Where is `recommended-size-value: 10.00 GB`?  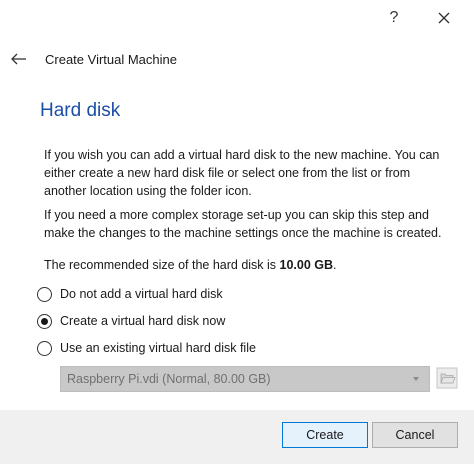 recommended-size-value: 10.00 GB is located at coordinates (306, 265).